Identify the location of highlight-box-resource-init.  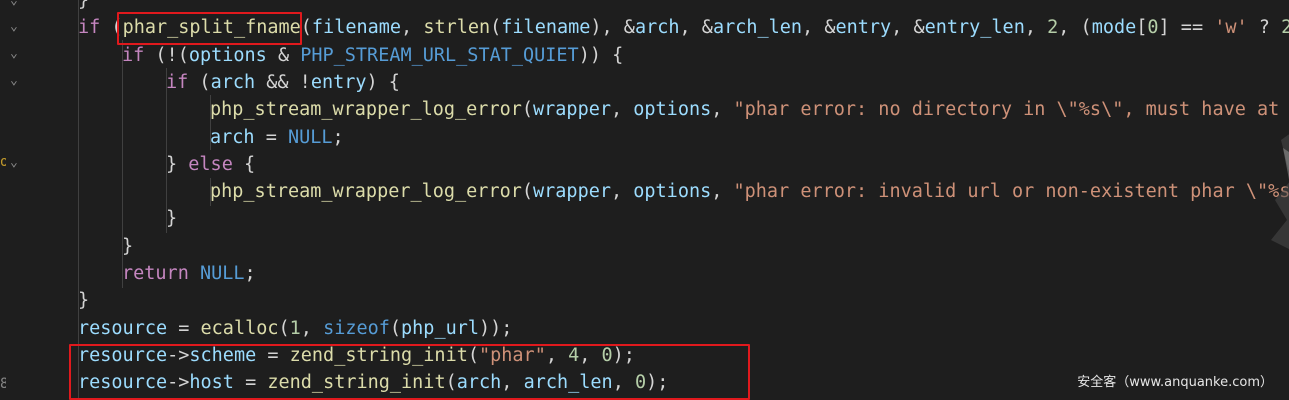
(409, 372).